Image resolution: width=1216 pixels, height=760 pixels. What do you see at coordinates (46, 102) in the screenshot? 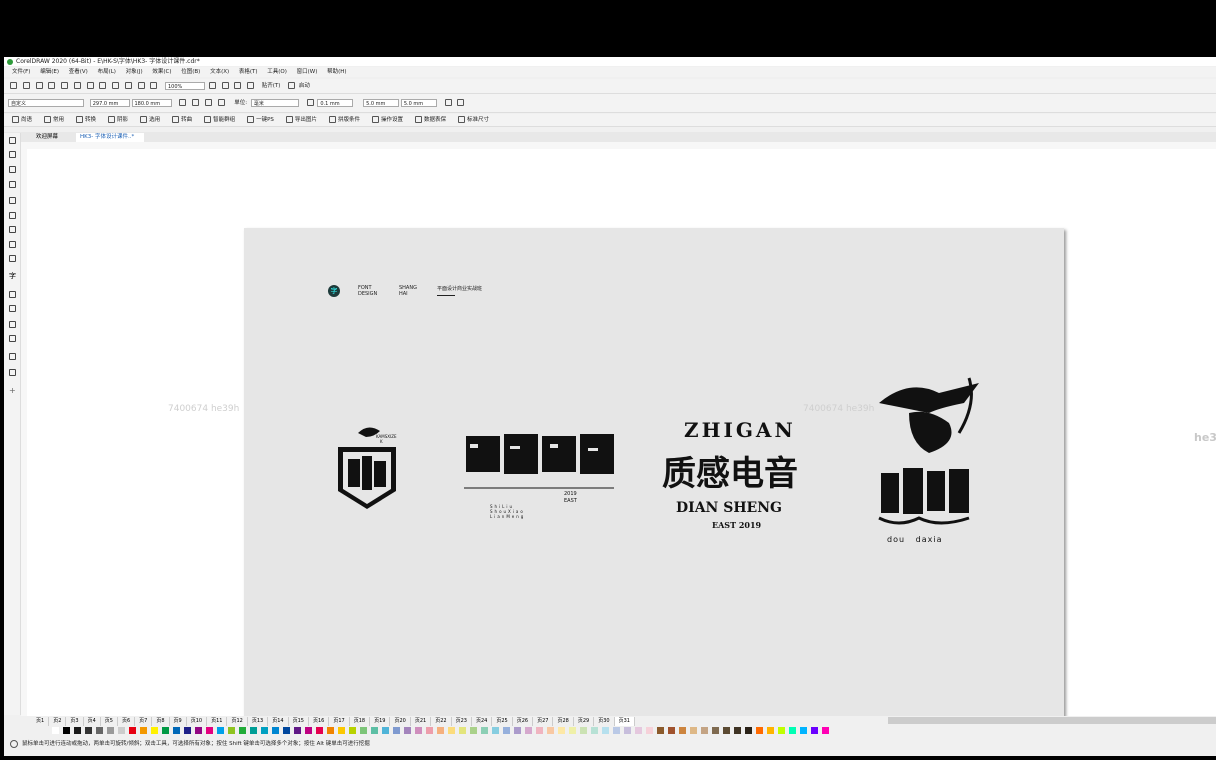
I see `paper-preset-select: 自定义` at bounding box center [46, 102].